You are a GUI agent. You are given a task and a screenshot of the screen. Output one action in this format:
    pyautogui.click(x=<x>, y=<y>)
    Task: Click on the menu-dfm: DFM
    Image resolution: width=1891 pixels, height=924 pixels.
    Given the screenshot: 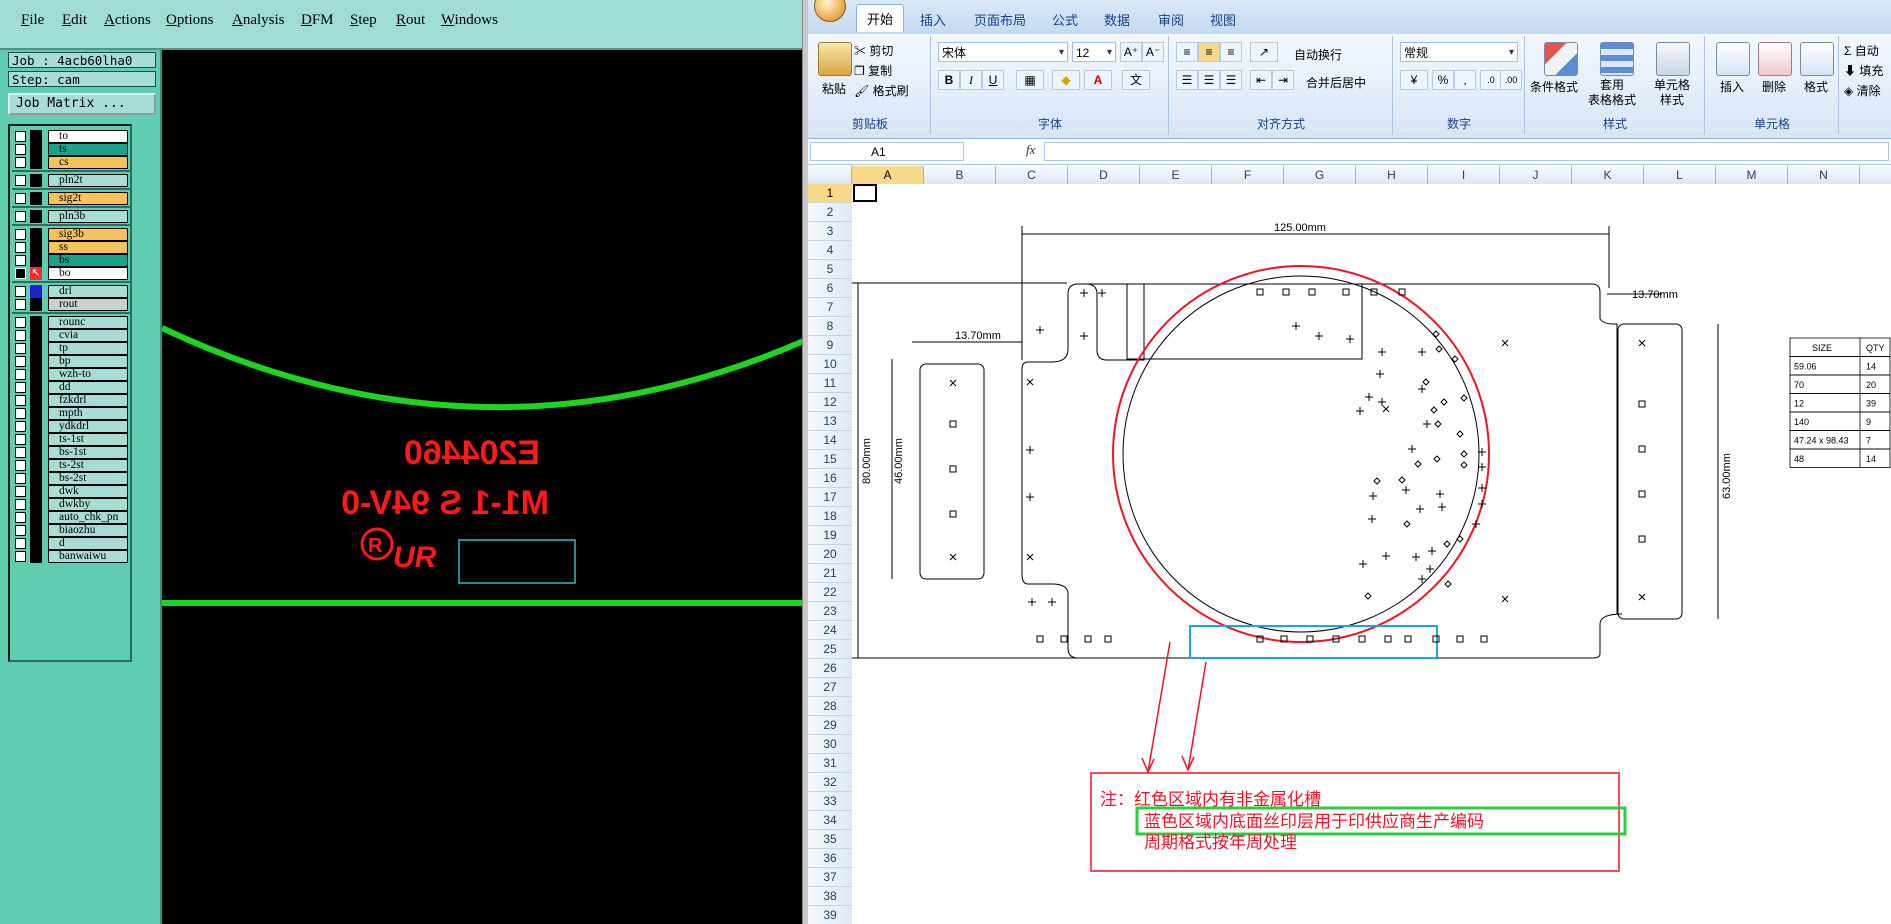 What is the action you would take?
    pyautogui.click(x=317, y=20)
    